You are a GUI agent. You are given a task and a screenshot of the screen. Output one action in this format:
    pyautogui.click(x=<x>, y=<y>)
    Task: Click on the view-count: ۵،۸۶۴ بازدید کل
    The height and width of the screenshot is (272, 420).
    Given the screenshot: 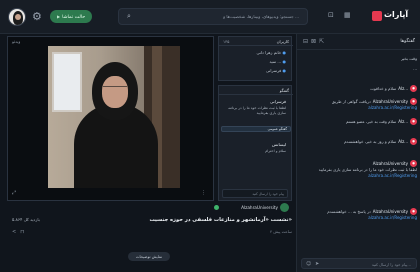 What is the action you would take?
    pyautogui.click(x=26, y=219)
    